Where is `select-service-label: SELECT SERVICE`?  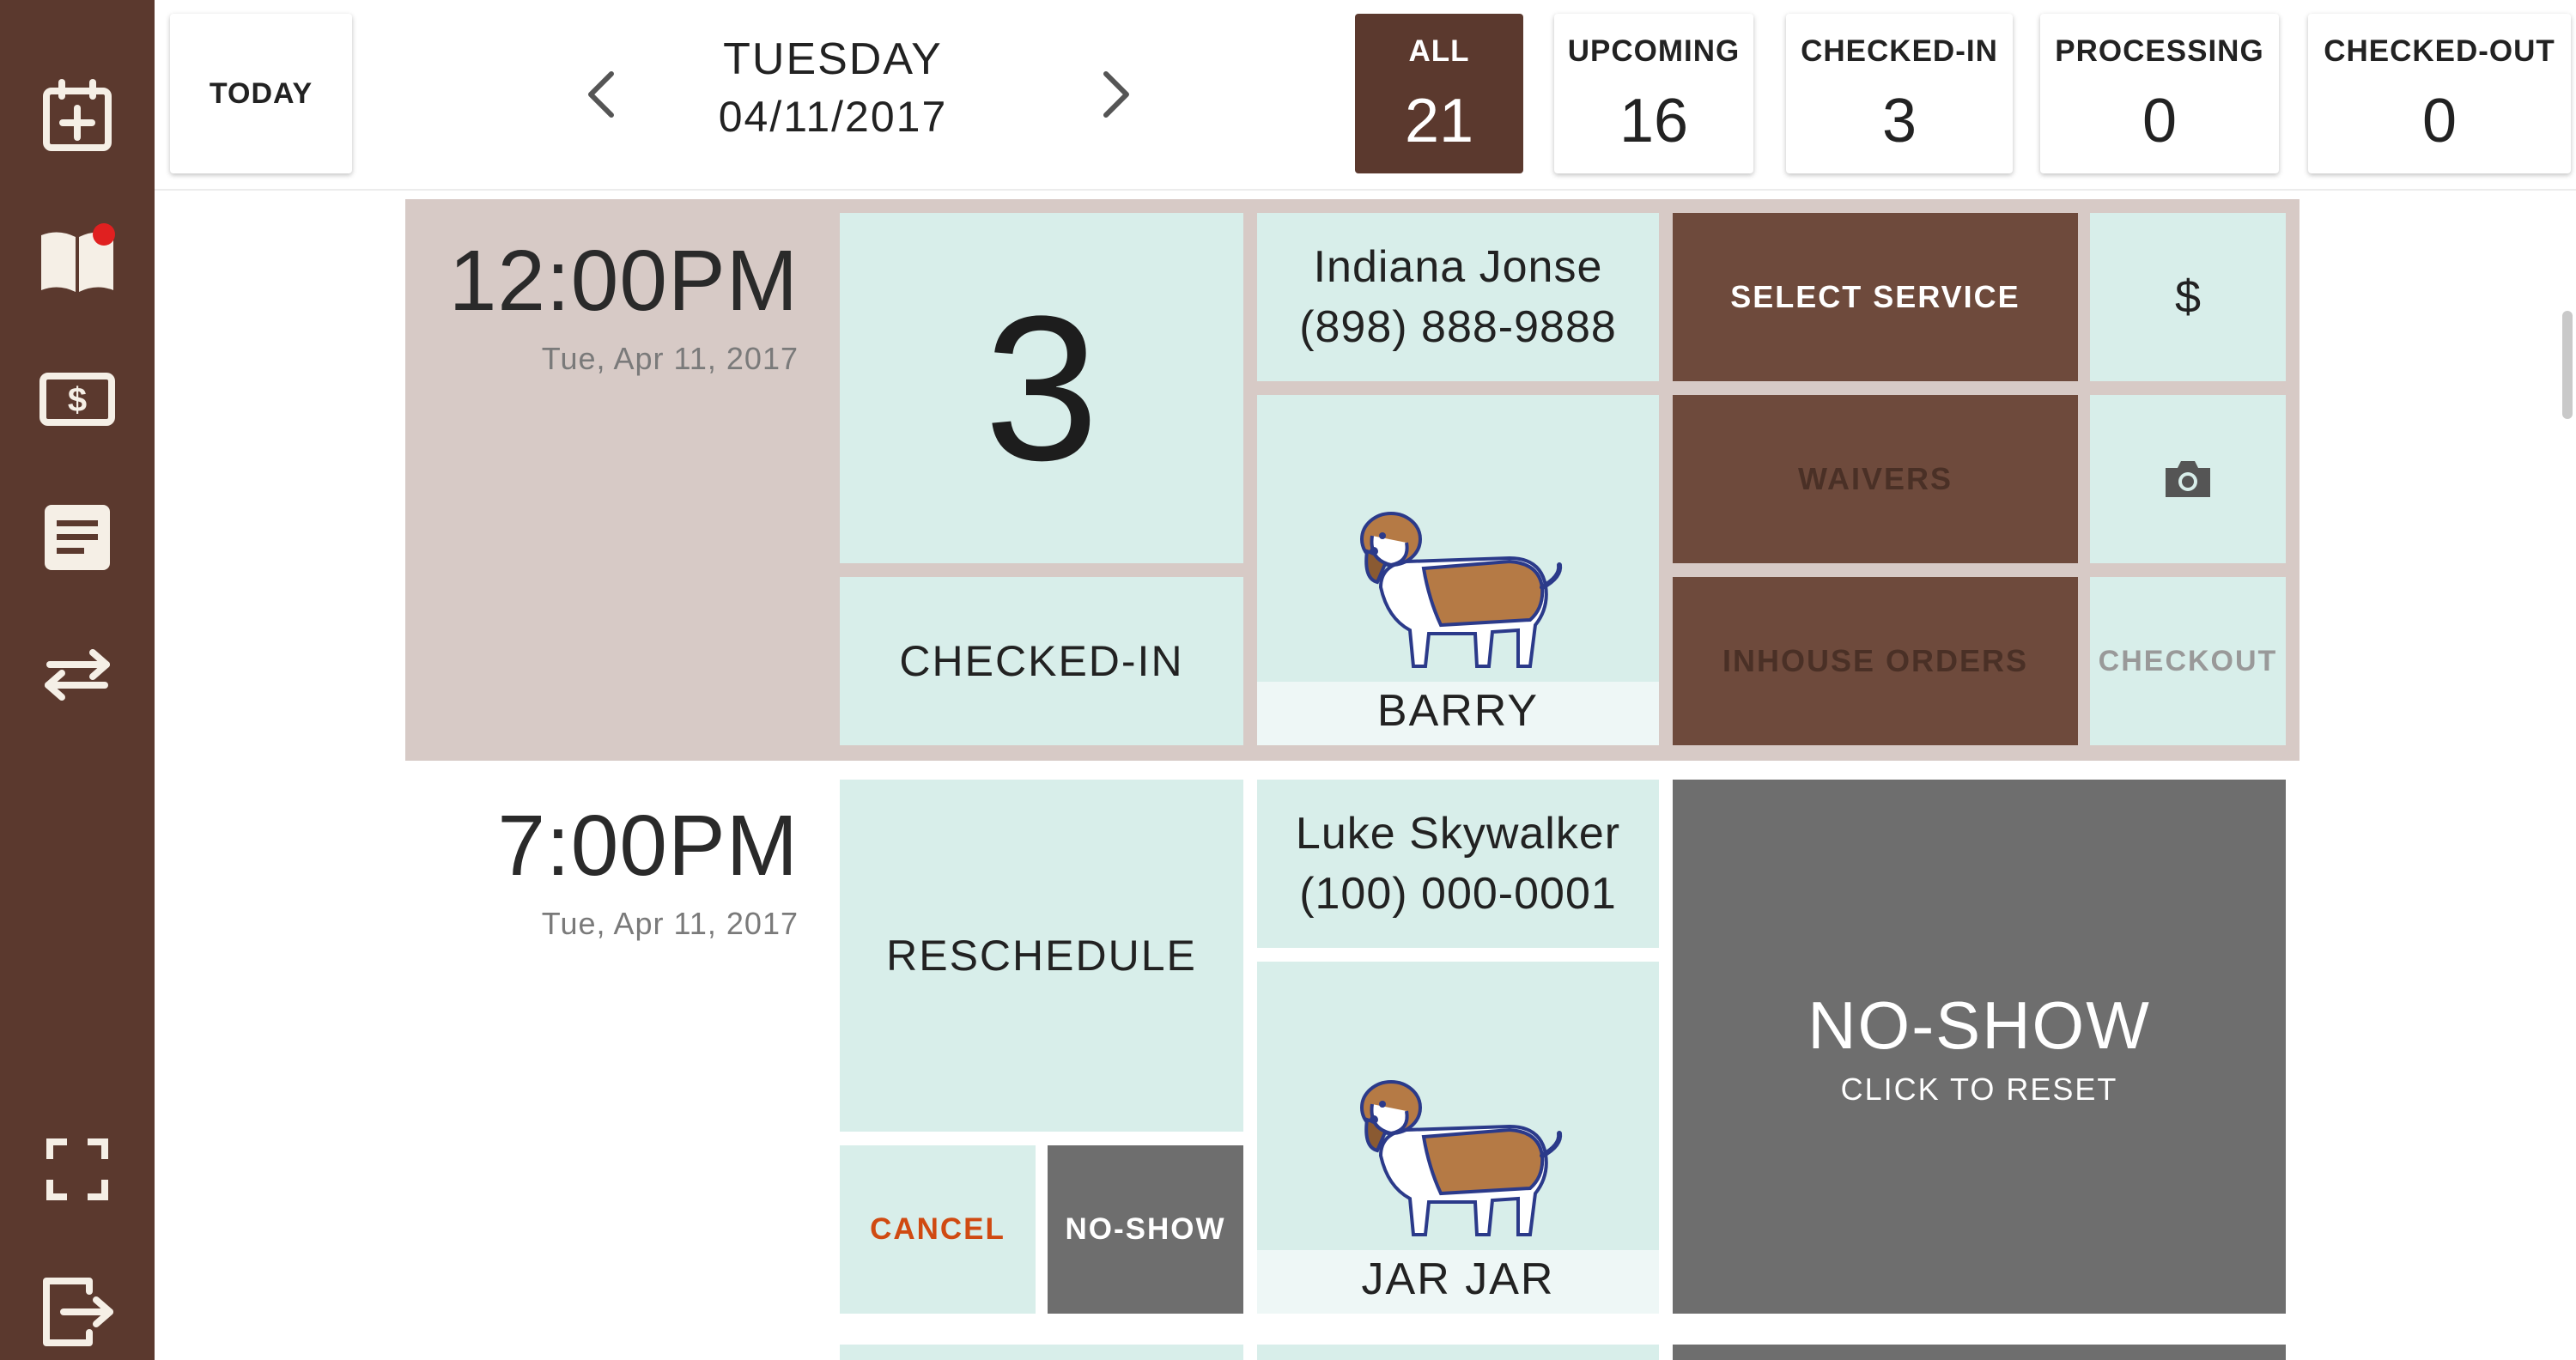
select-service-label: SELECT SERVICE is located at coordinates (1875, 296).